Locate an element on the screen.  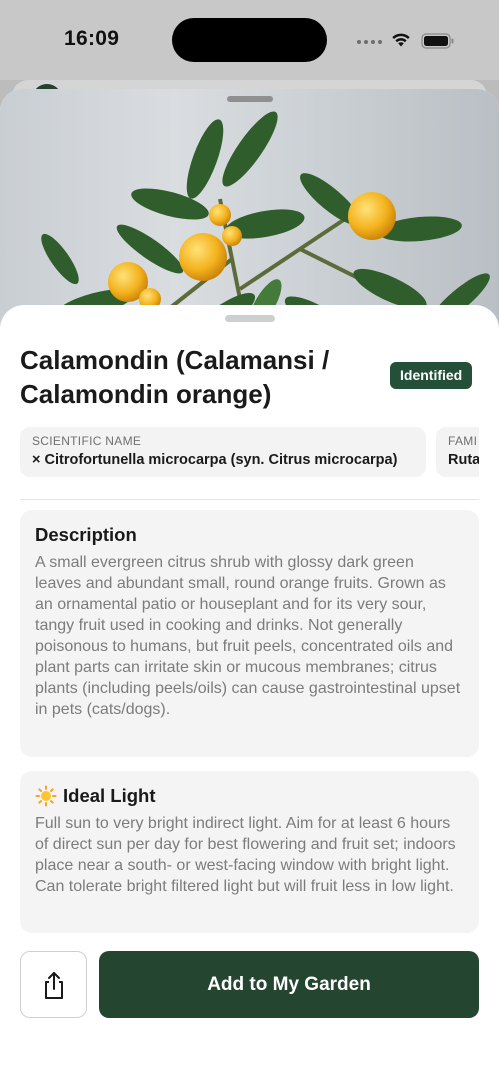
divider is located at coordinates (249, 499).